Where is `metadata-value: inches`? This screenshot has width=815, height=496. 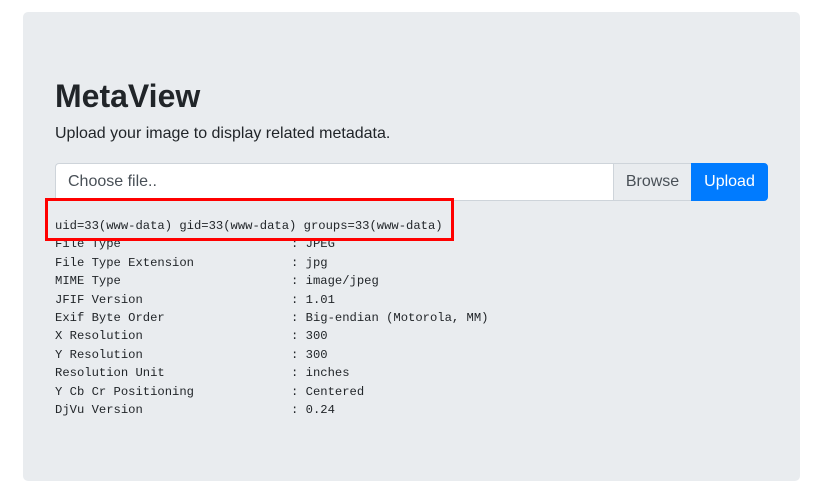
metadata-value: inches is located at coordinates (327, 373).